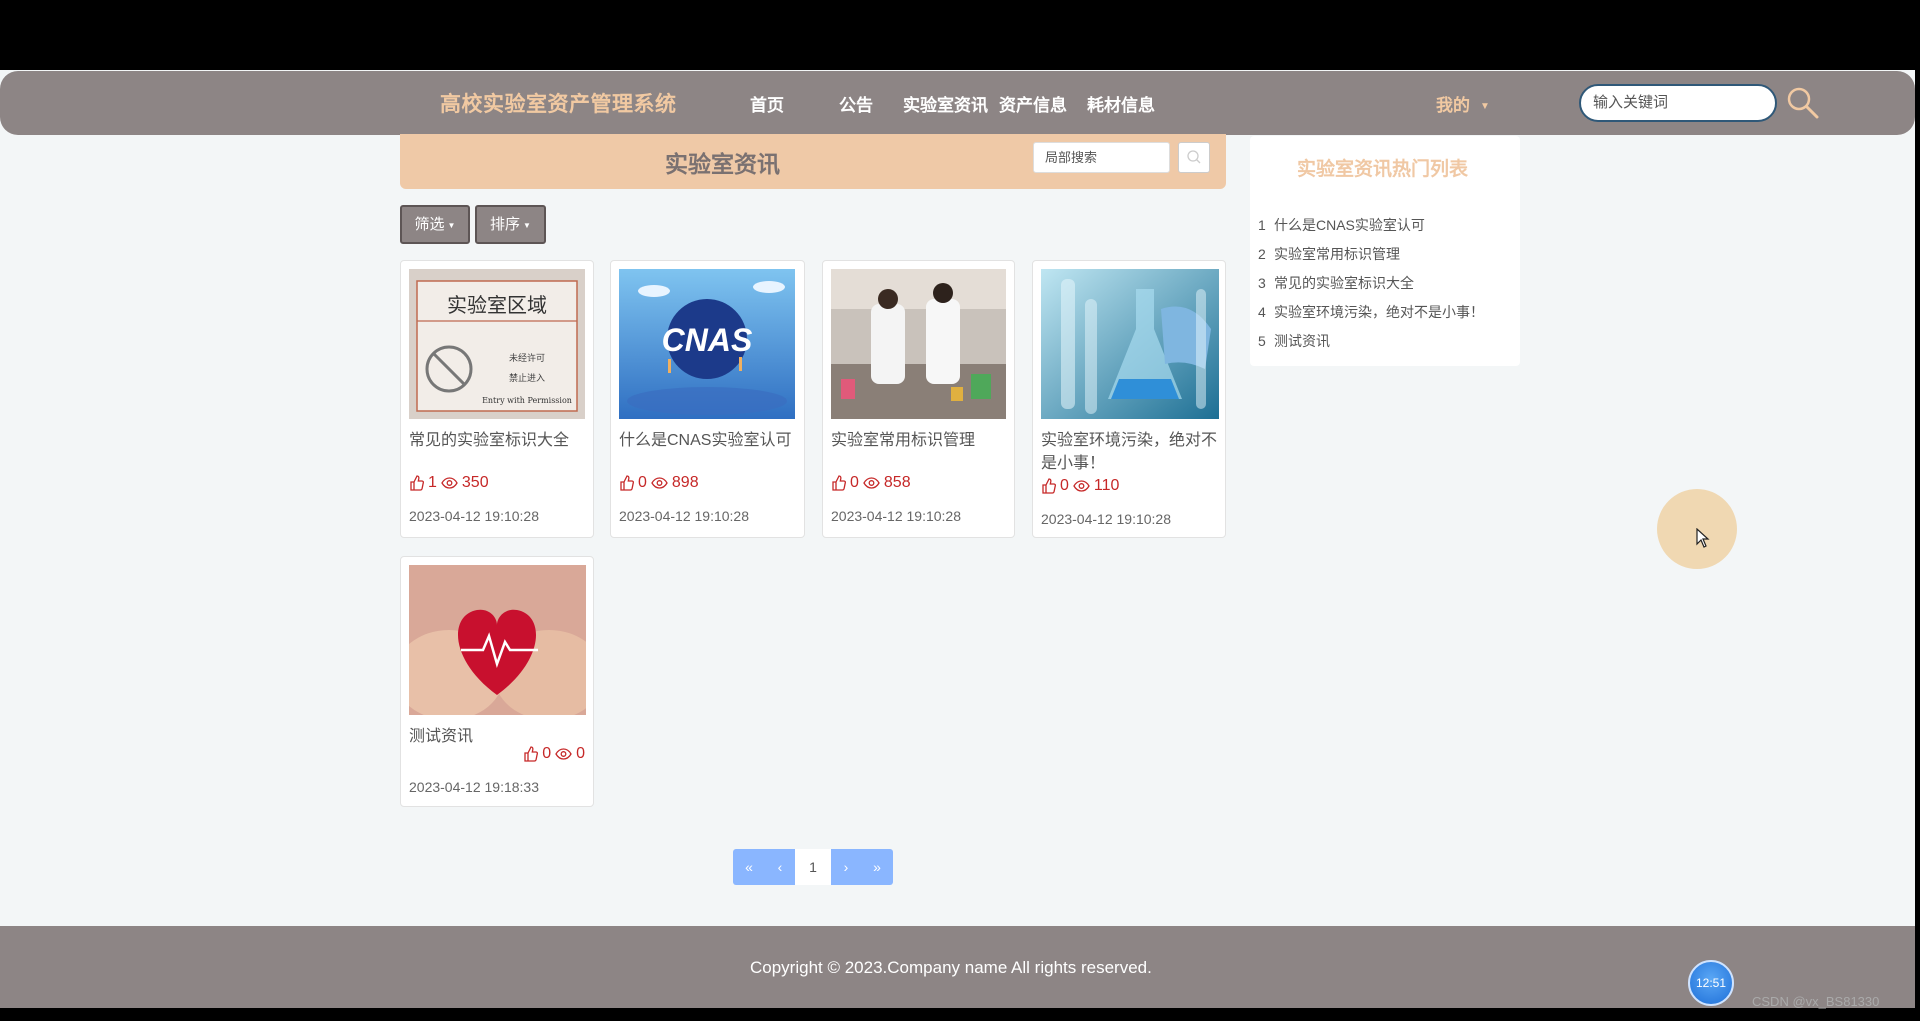  Describe the element at coordinates (558, 103) in the screenshot. I see `brand-title: 高校实验室资产管理系统` at that location.